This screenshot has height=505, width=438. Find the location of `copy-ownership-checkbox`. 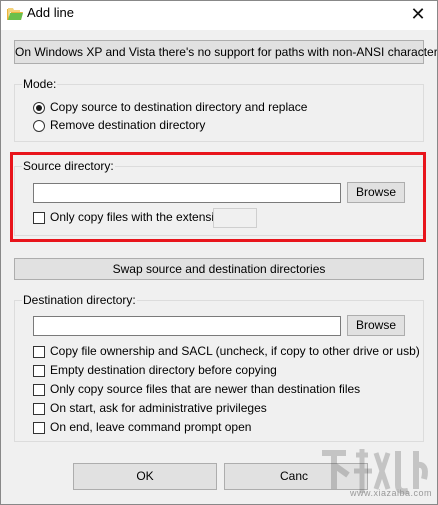

copy-ownership-checkbox is located at coordinates (39, 352).